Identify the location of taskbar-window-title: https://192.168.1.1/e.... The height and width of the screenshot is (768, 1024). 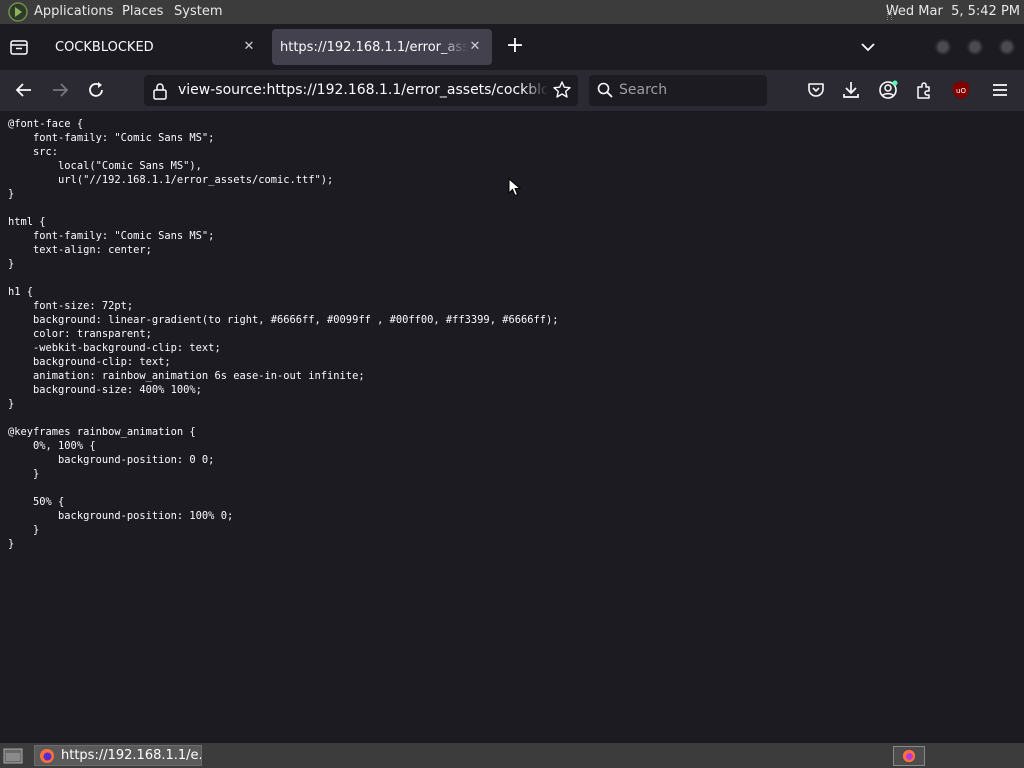
(131, 755).